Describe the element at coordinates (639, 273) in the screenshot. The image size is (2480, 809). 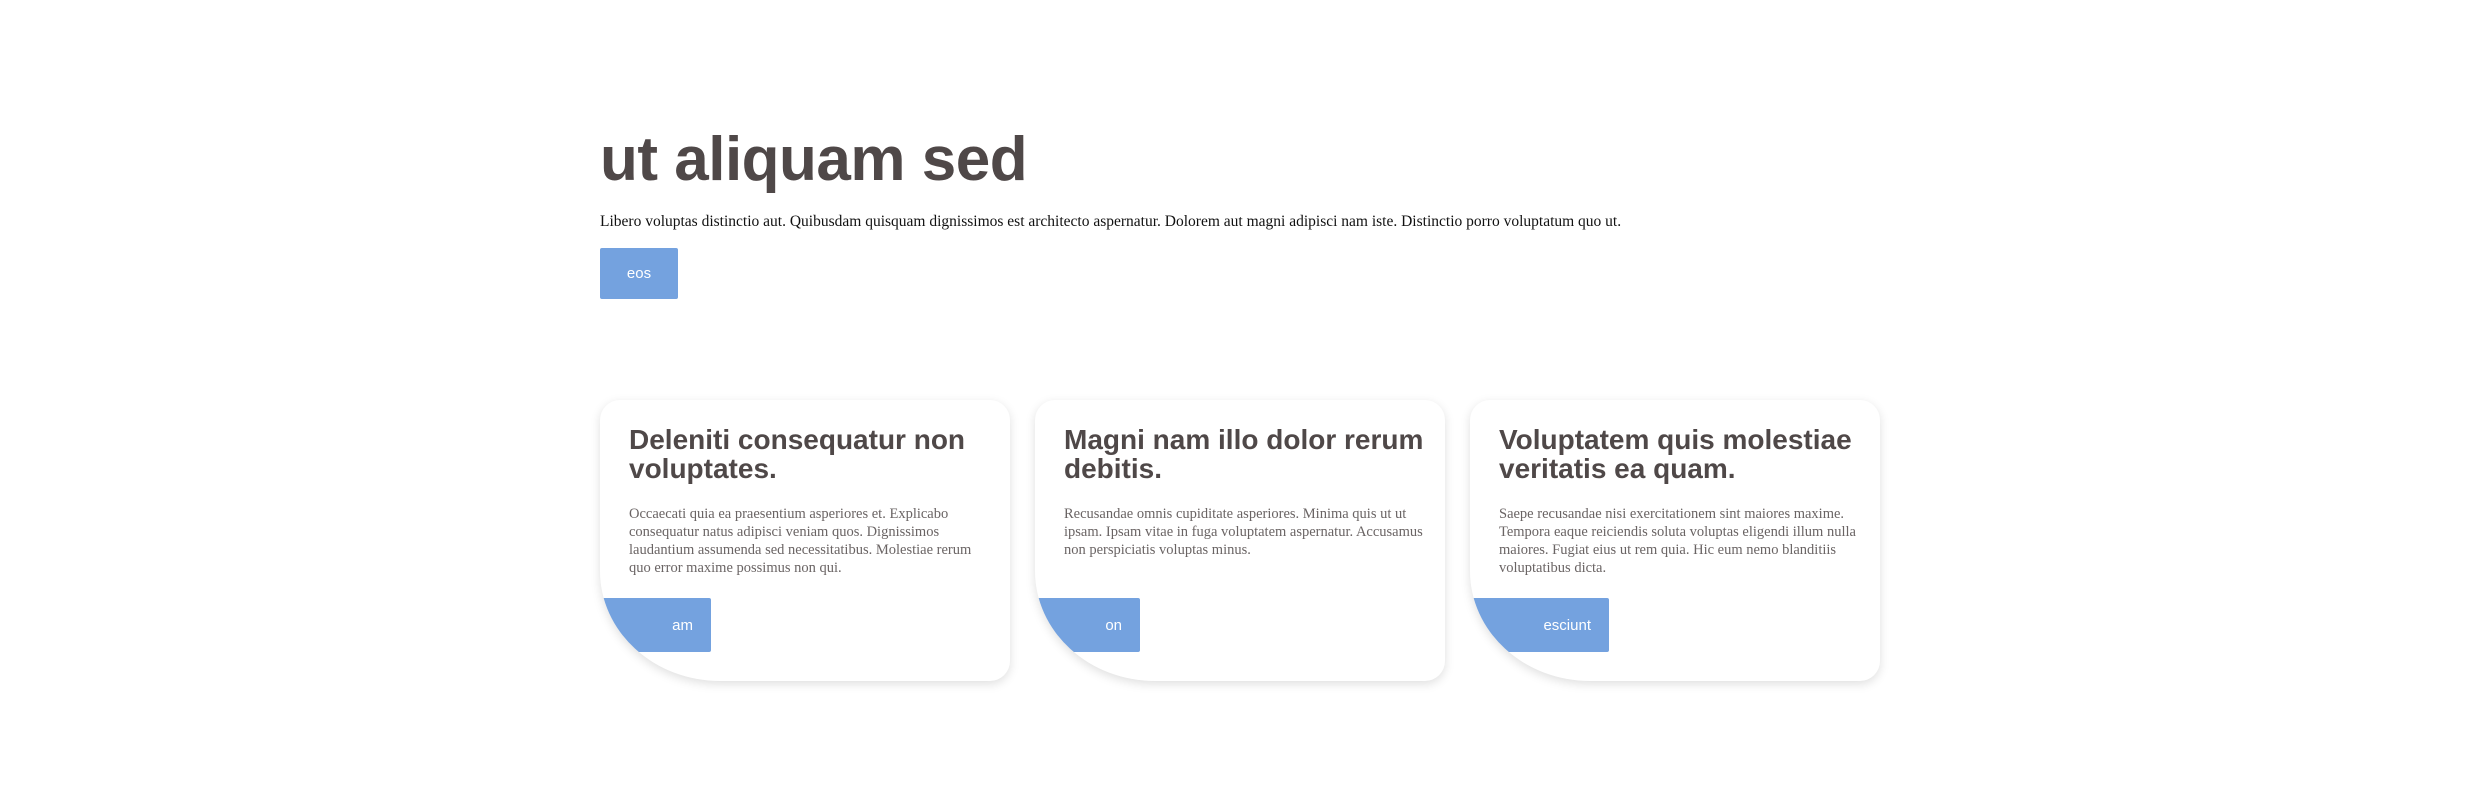
I see `hero-button: eos` at that location.